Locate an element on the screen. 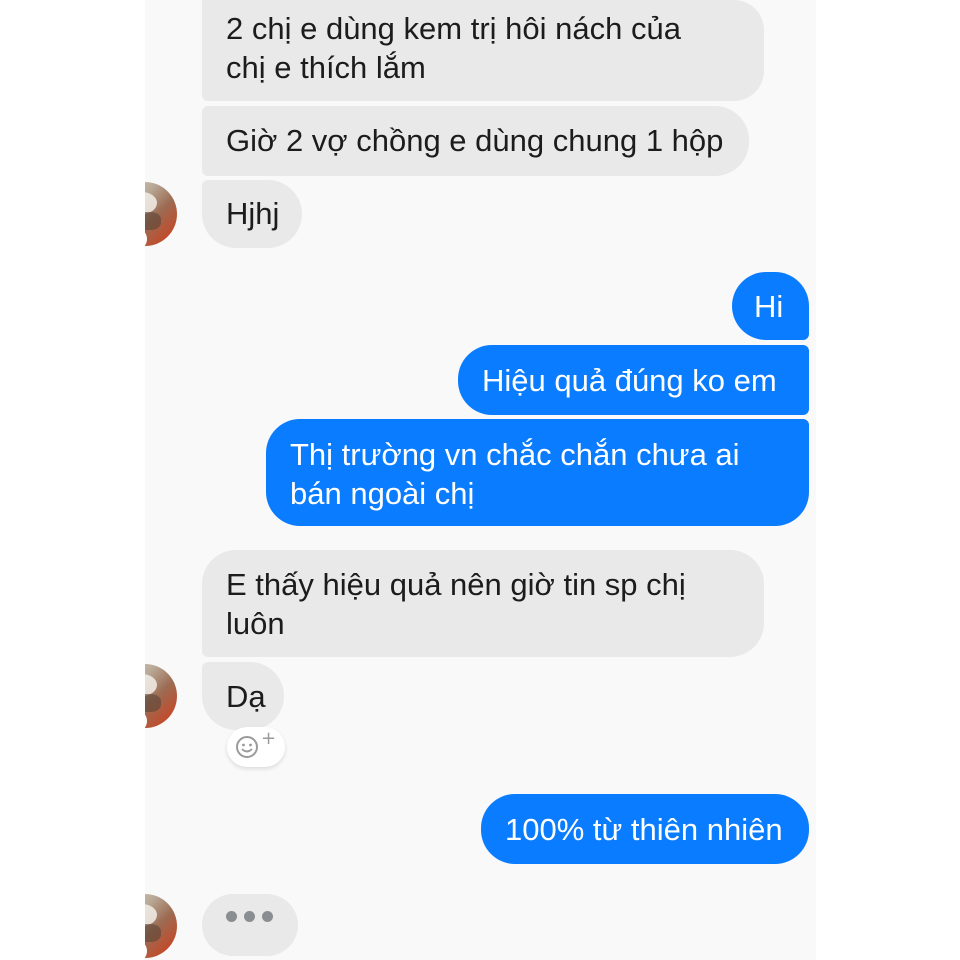 Image resolution: width=960 pixels, height=960 pixels. outgoing-message: 100% từ thiên nhiên is located at coordinates (645, 829).